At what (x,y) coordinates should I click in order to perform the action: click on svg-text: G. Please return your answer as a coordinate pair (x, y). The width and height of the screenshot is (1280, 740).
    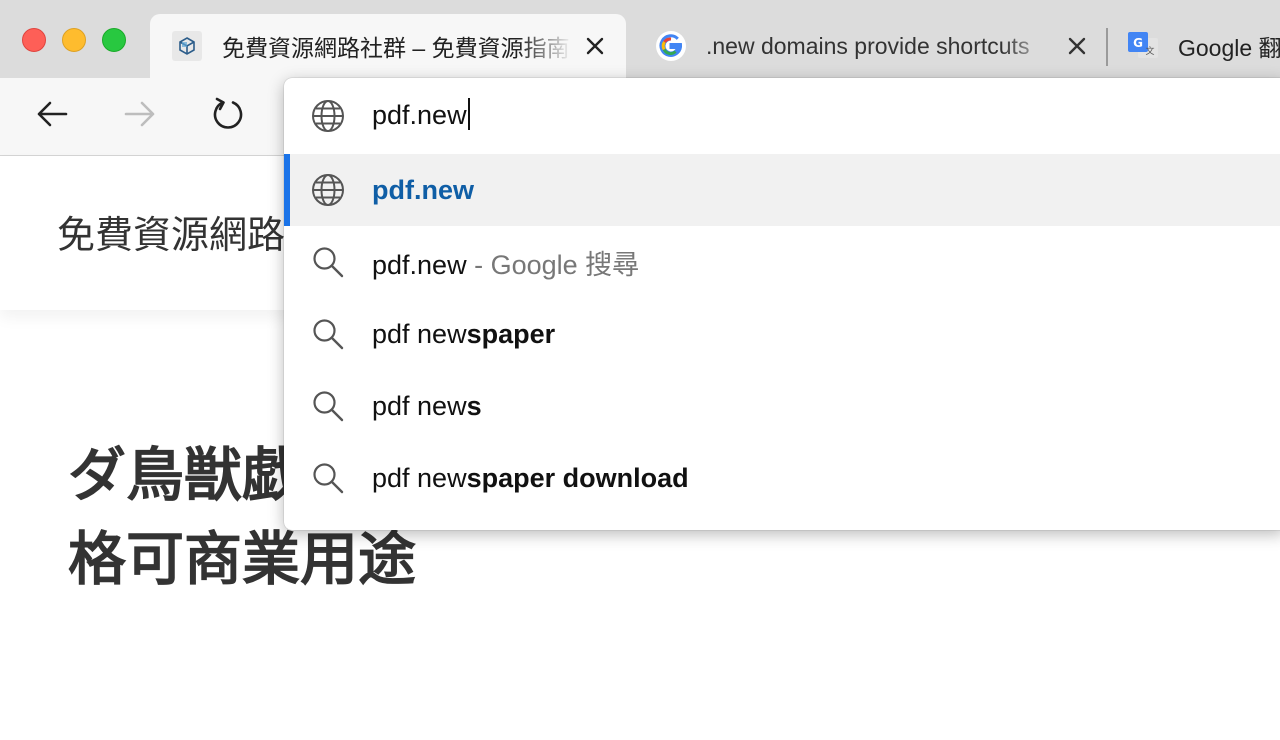
    Looking at the image, I should click on (1138, 43).